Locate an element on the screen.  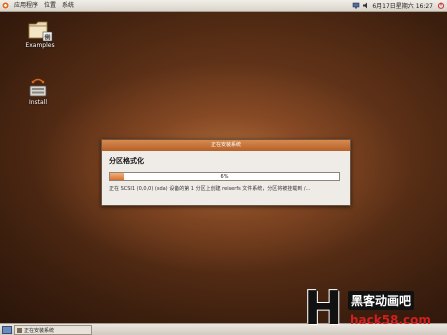
desktop-icon-label: Examples is located at coordinates (40, 45).